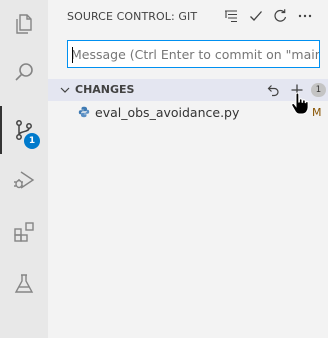 The width and height of the screenshot is (328, 338). I want to click on activity-source-control: 1, so click(24, 130).